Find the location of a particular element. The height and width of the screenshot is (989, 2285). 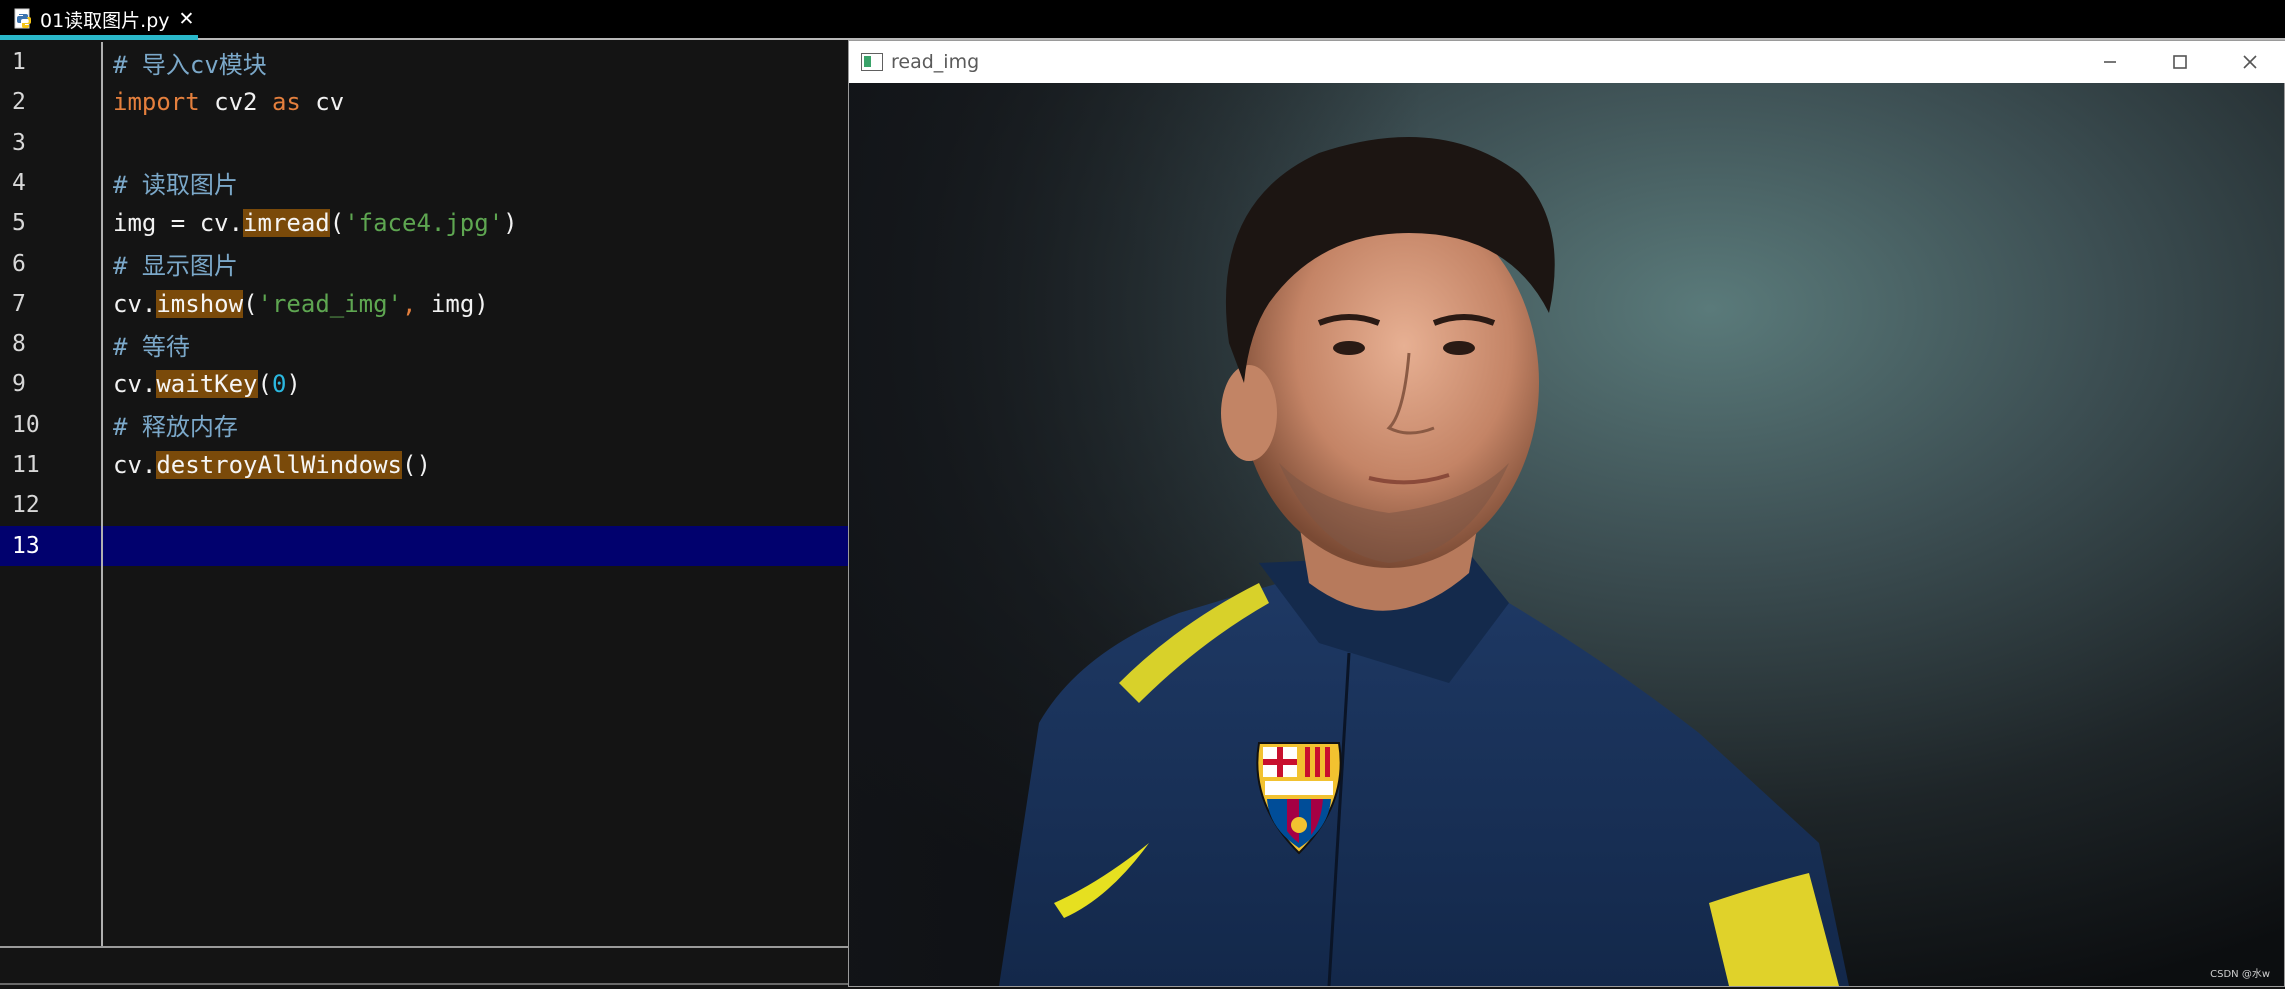

opencv-window-icon is located at coordinates (872, 62).